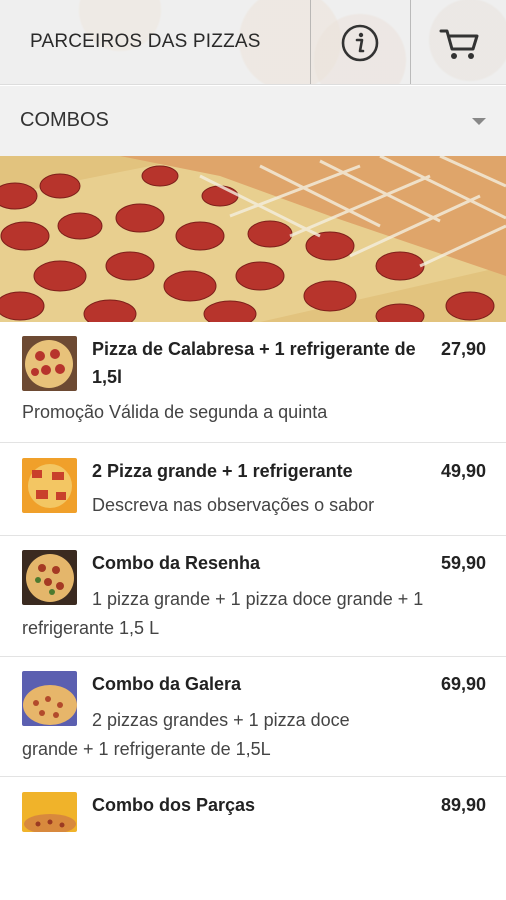 The width and height of the screenshot is (506, 900). Describe the element at coordinates (479, 121) in the screenshot. I see `caret-down-icon` at that location.